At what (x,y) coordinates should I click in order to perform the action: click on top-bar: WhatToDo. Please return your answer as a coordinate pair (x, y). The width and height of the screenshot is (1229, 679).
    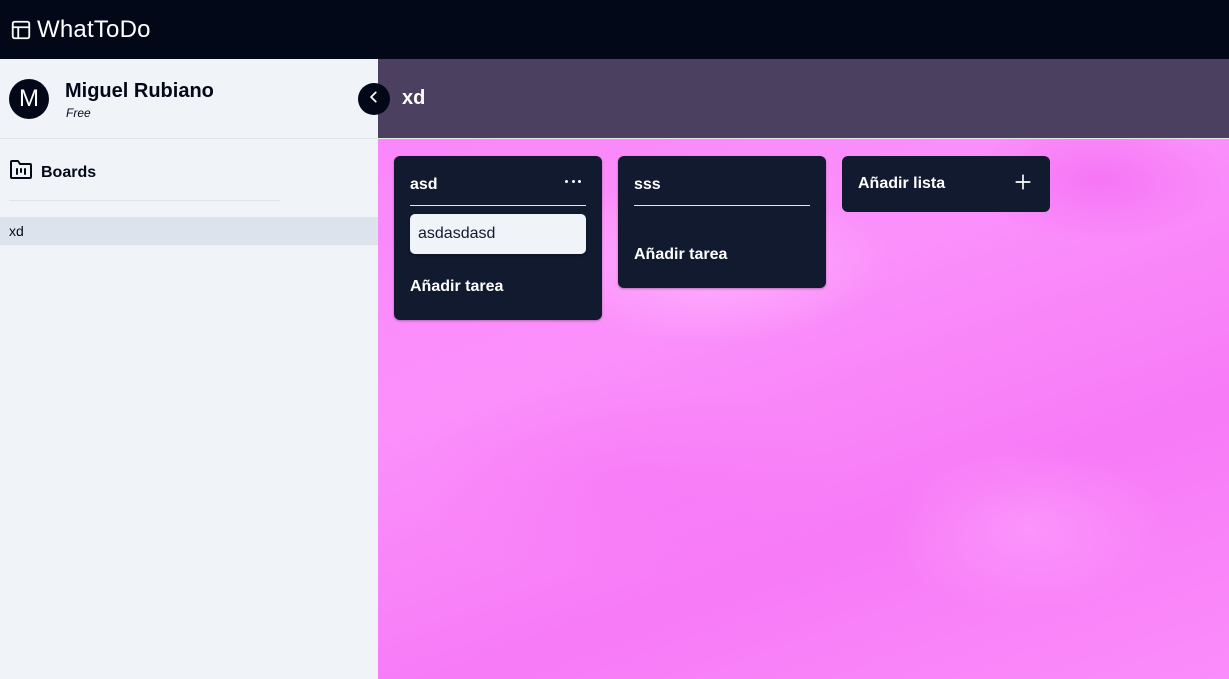
    Looking at the image, I should click on (614, 29).